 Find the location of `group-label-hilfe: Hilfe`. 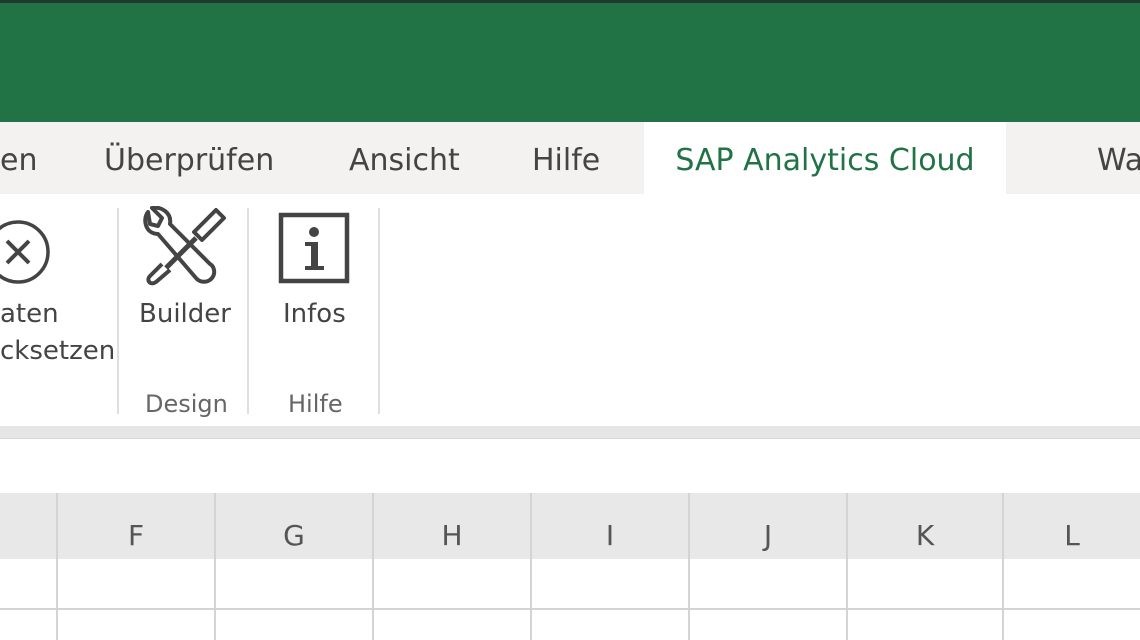

group-label-hilfe: Hilfe is located at coordinates (315, 404).